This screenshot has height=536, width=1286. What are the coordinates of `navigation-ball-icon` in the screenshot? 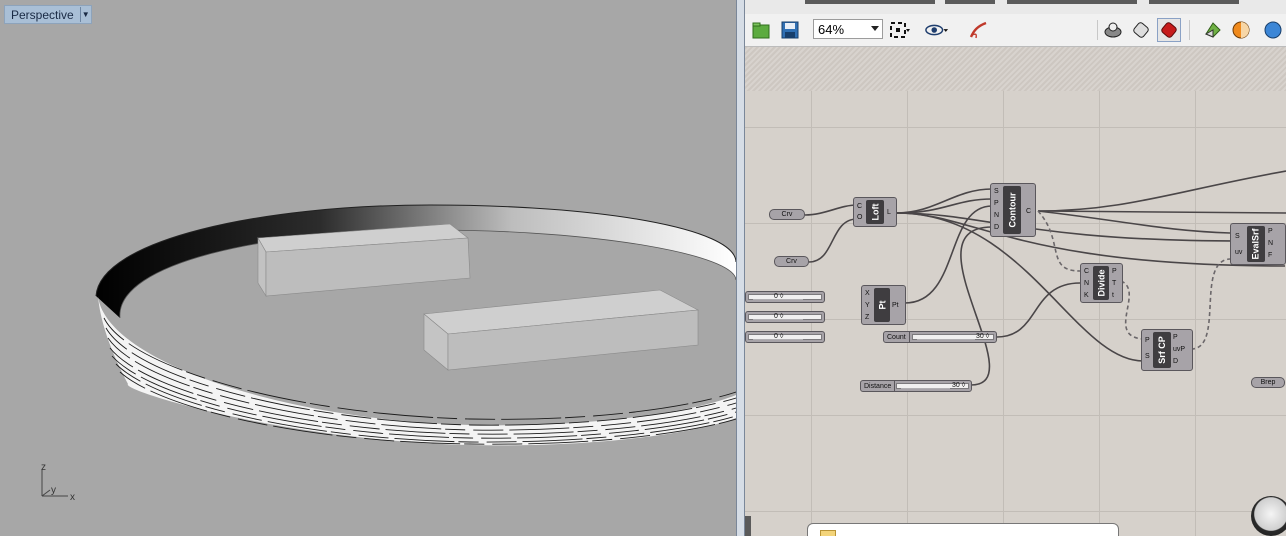 It's located at (1268, 516).